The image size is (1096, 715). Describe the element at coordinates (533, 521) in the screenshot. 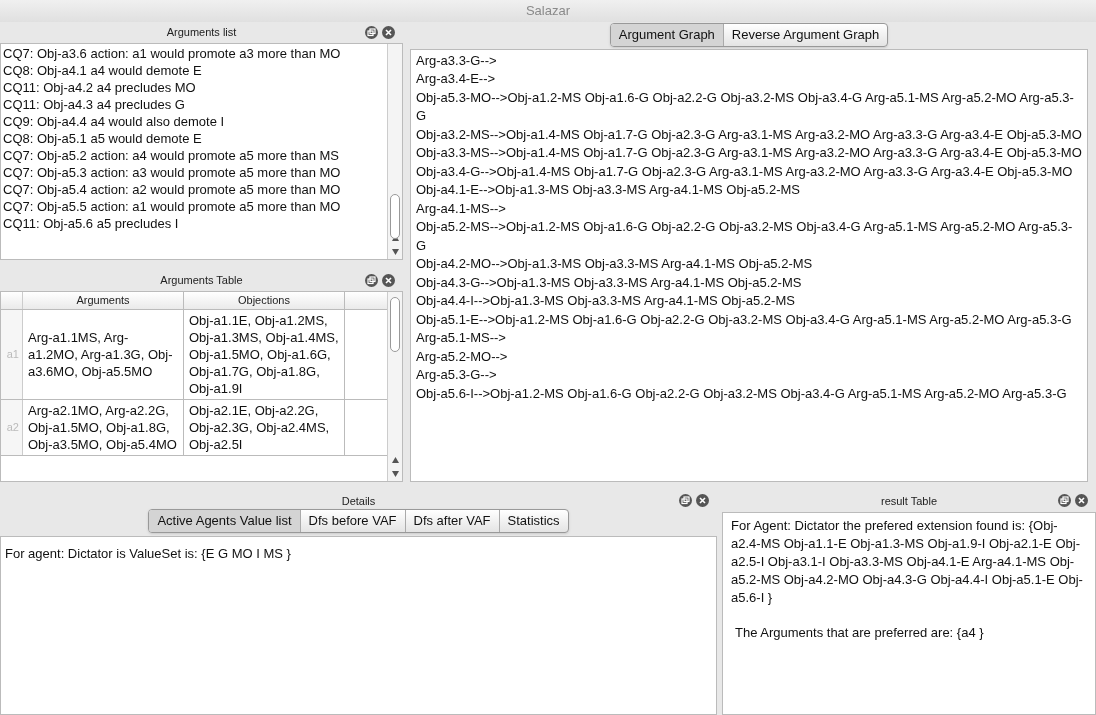

I see `tab: Statistics` at that location.